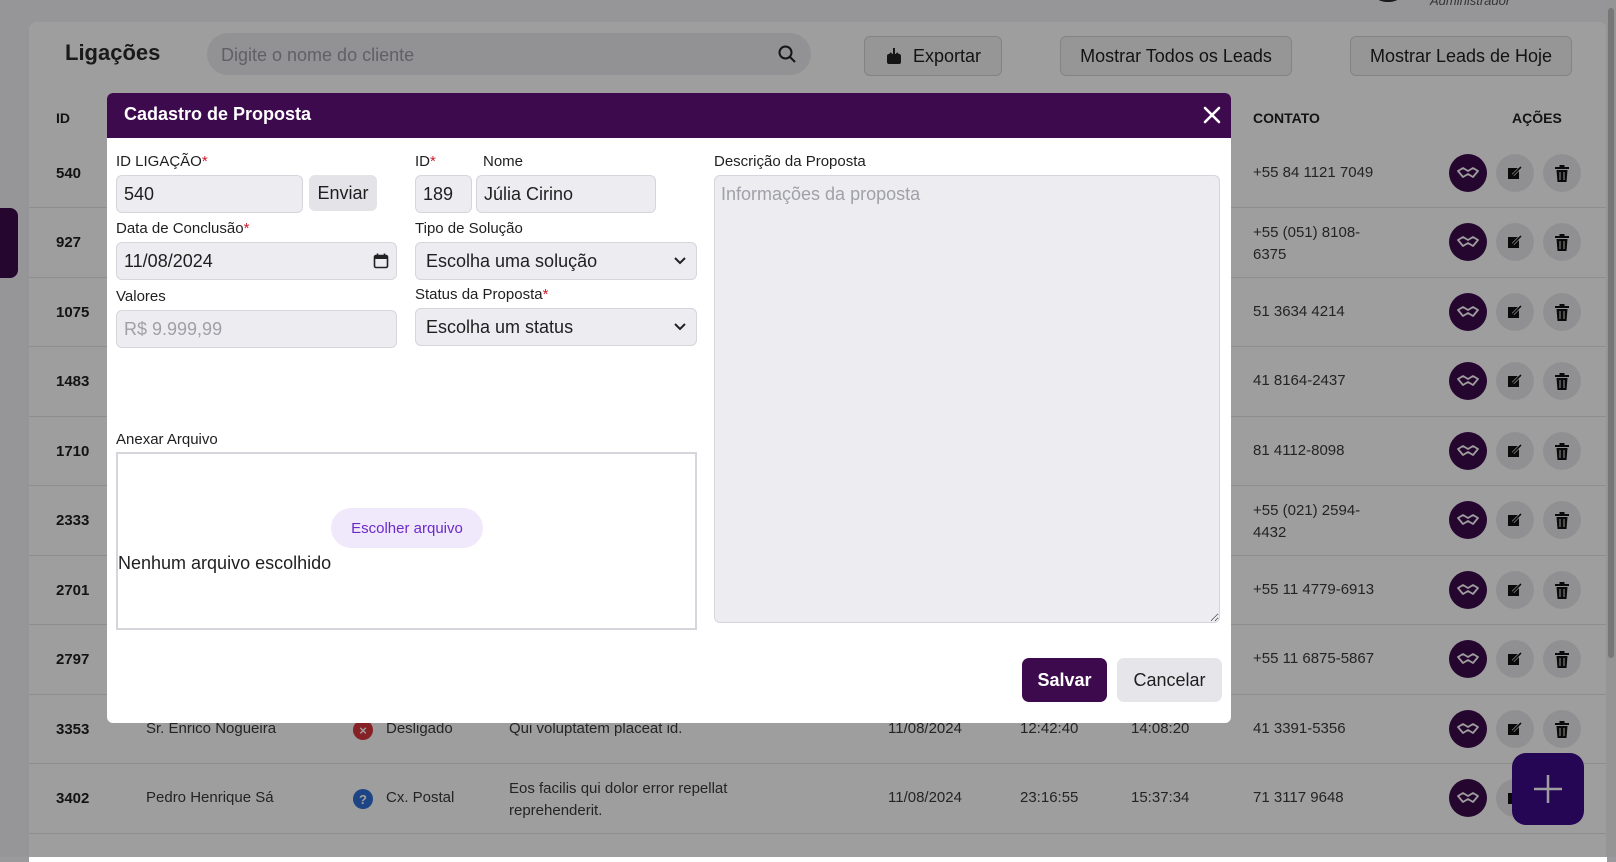 Image resolution: width=1616 pixels, height=862 pixels. Describe the element at coordinates (503, 161) in the screenshot. I see `nome-label: Nome` at that location.